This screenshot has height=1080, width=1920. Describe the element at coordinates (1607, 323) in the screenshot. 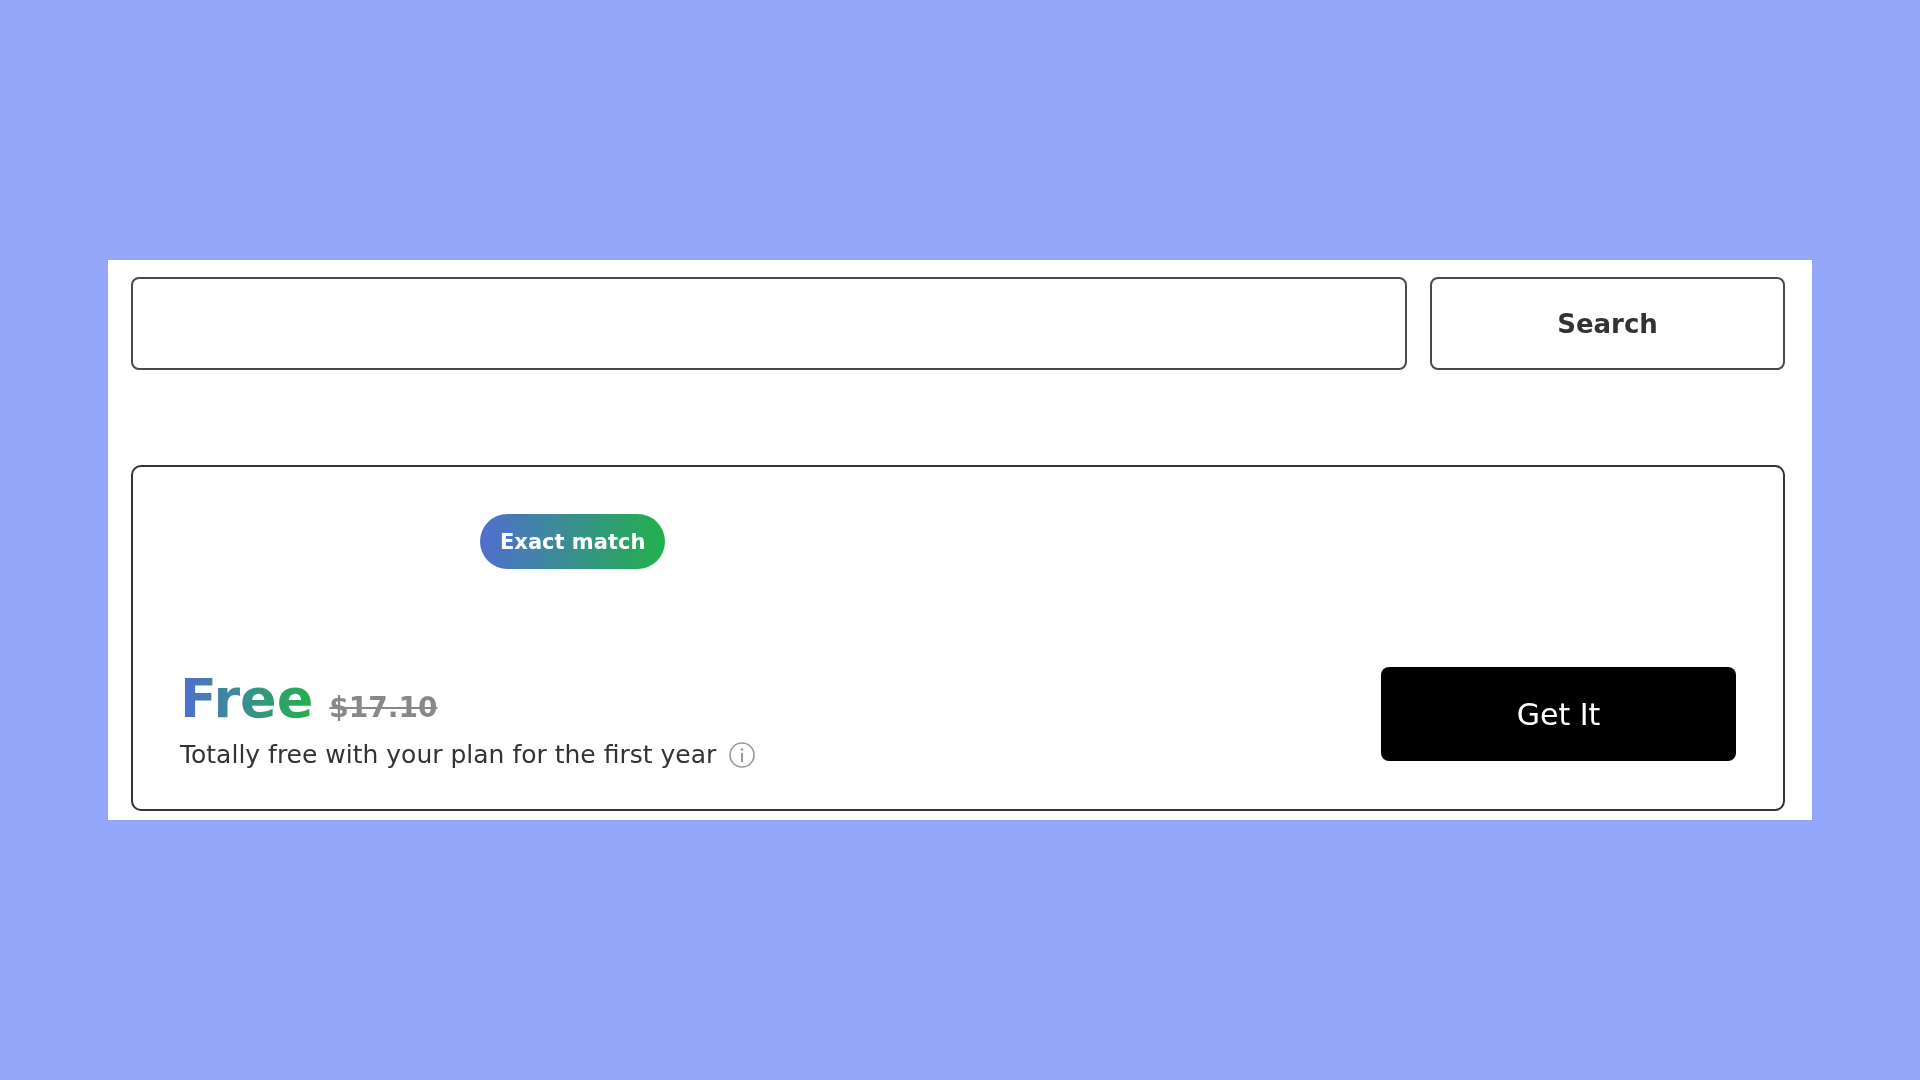

I see `search-button: Search` at that location.